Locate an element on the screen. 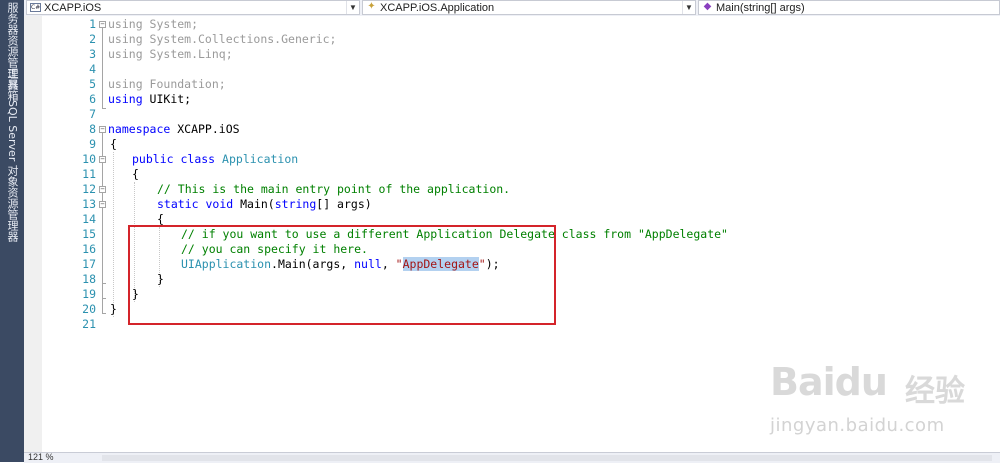 The height and width of the screenshot is (463, 1000). toolbox-tab: 工具箱 is located at coordinates (12, 84).